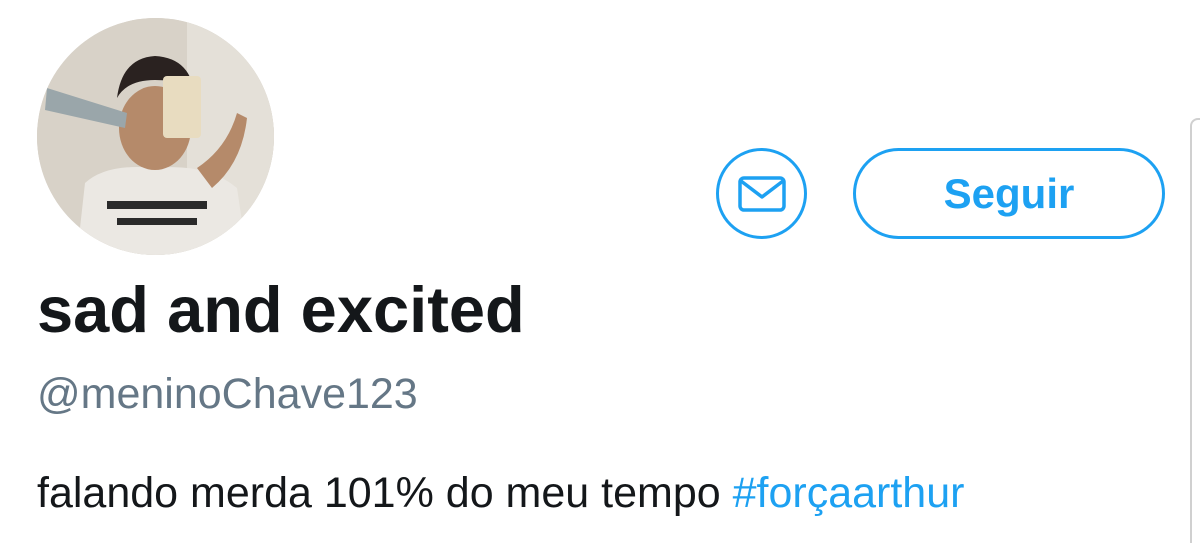 The width and height of the screenshot is (1200, 543). I want to click on avatar, so click(155, 136).